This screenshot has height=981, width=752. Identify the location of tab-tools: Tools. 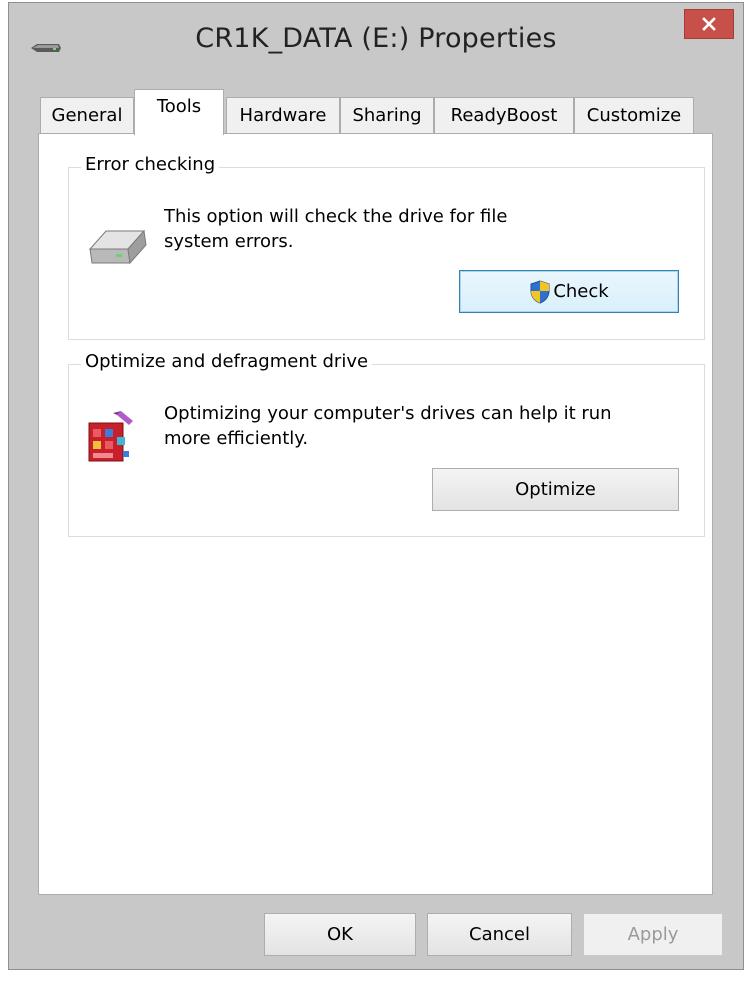
(179, 112).